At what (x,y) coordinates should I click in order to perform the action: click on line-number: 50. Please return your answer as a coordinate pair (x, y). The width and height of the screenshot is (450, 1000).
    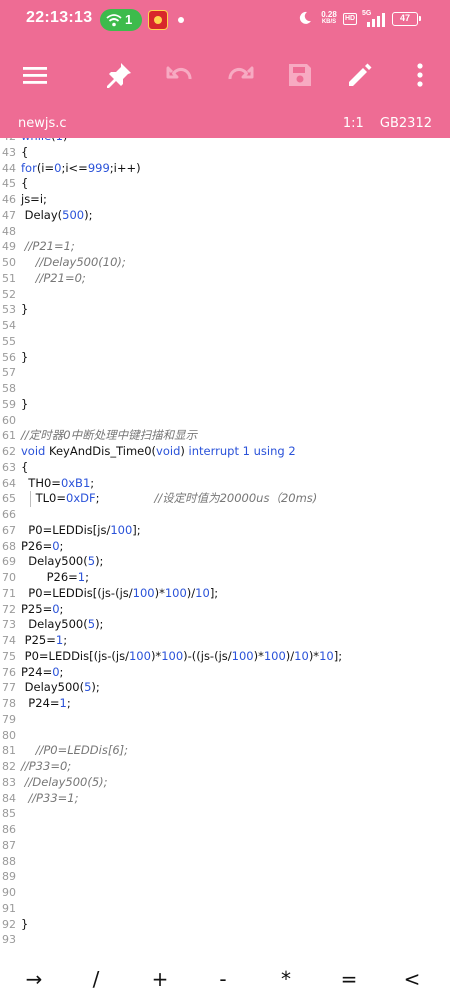
    Looking at the image, I should click on (9, 262).